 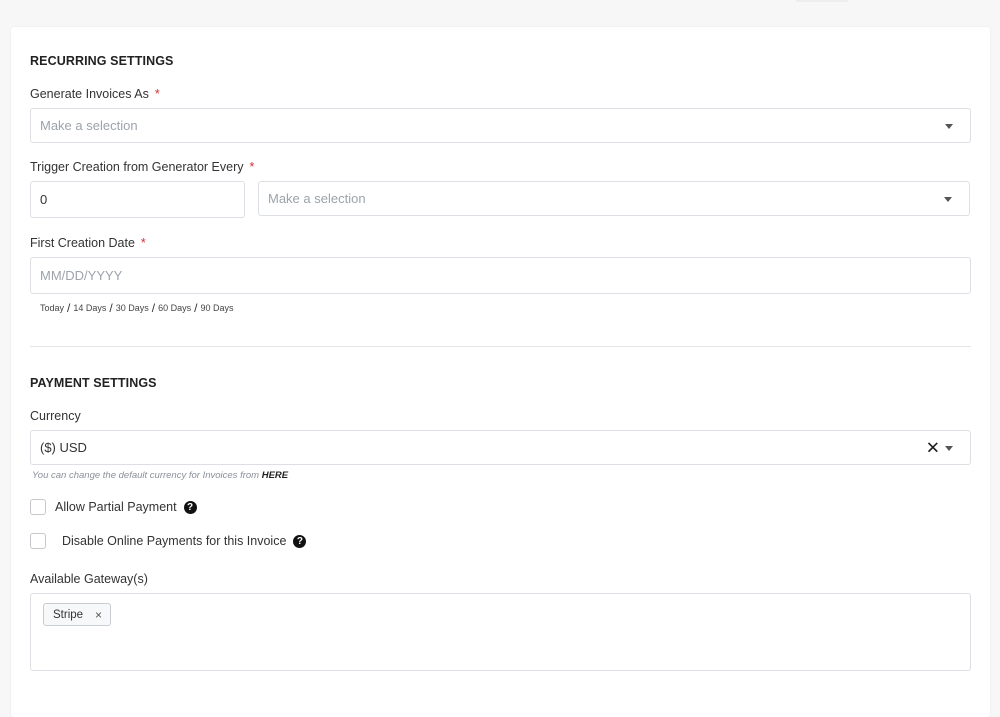 What do you see at coordinates (500, 275) in the screenshot?
I see `first-creation-date-input: MM/DD/YYYY` at bounding box center [500, 275].